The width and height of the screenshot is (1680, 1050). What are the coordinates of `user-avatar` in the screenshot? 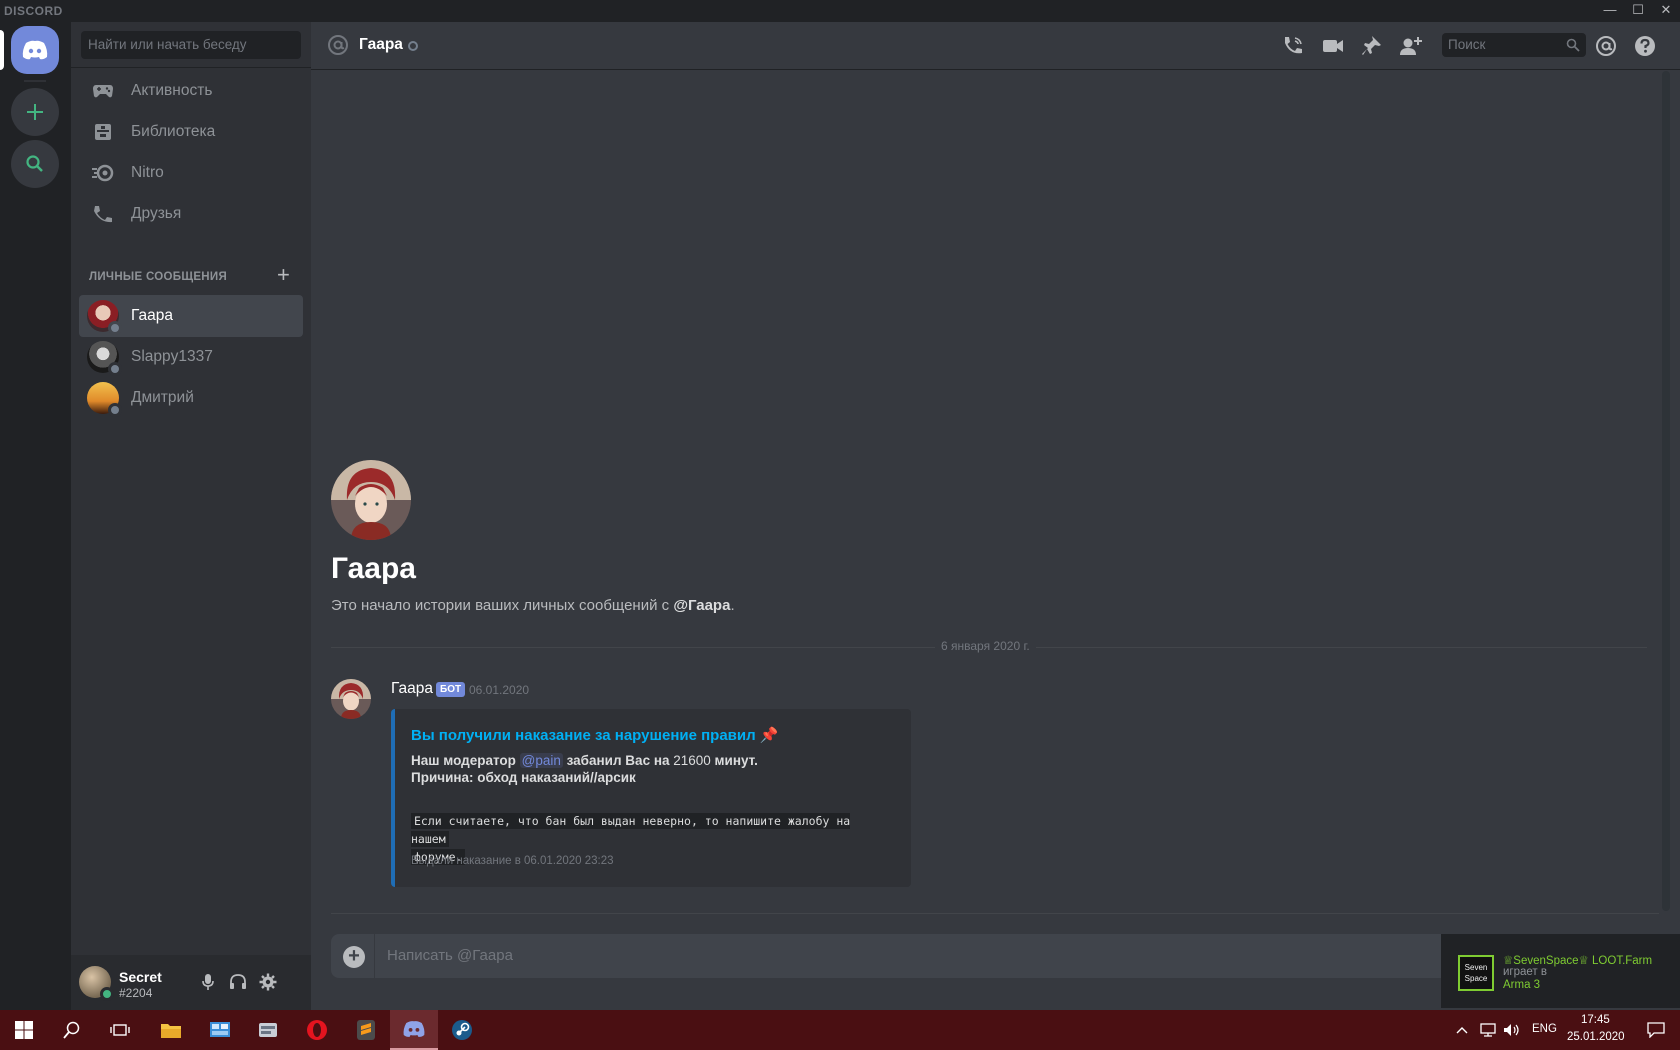 It's located at (96, 983).